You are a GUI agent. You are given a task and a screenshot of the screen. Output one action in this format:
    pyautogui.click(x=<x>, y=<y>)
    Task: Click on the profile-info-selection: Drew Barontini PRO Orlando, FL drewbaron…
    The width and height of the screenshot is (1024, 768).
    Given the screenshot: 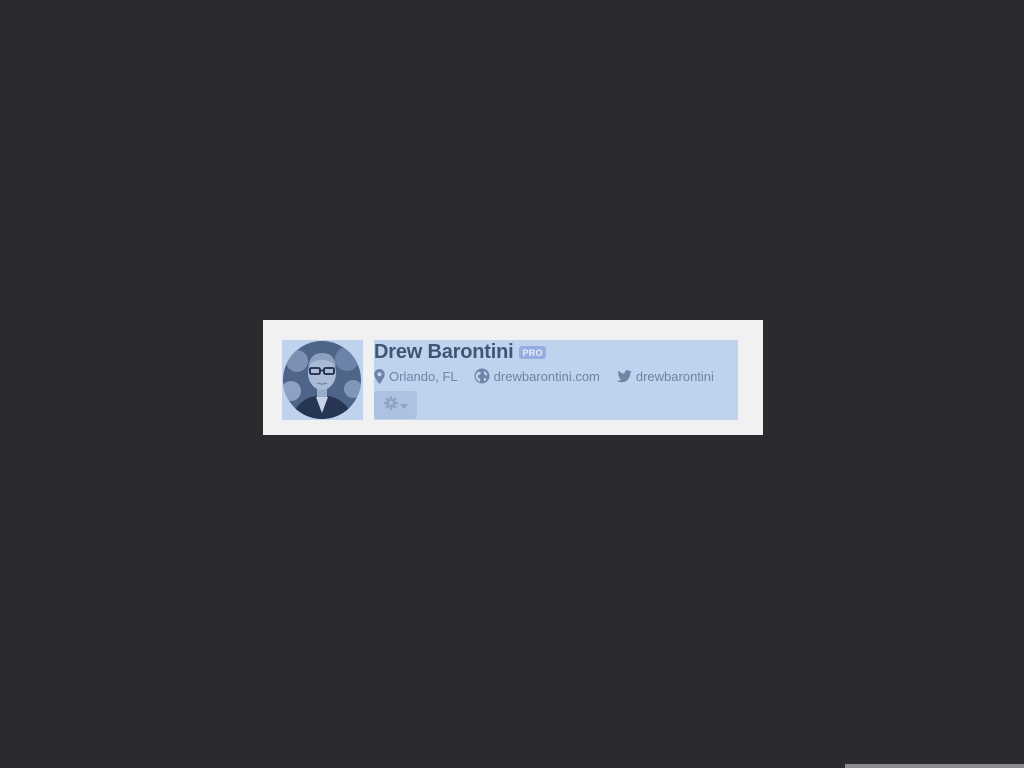 What is the action you would take?
    pyautogui.click(x=556, y=380)
    